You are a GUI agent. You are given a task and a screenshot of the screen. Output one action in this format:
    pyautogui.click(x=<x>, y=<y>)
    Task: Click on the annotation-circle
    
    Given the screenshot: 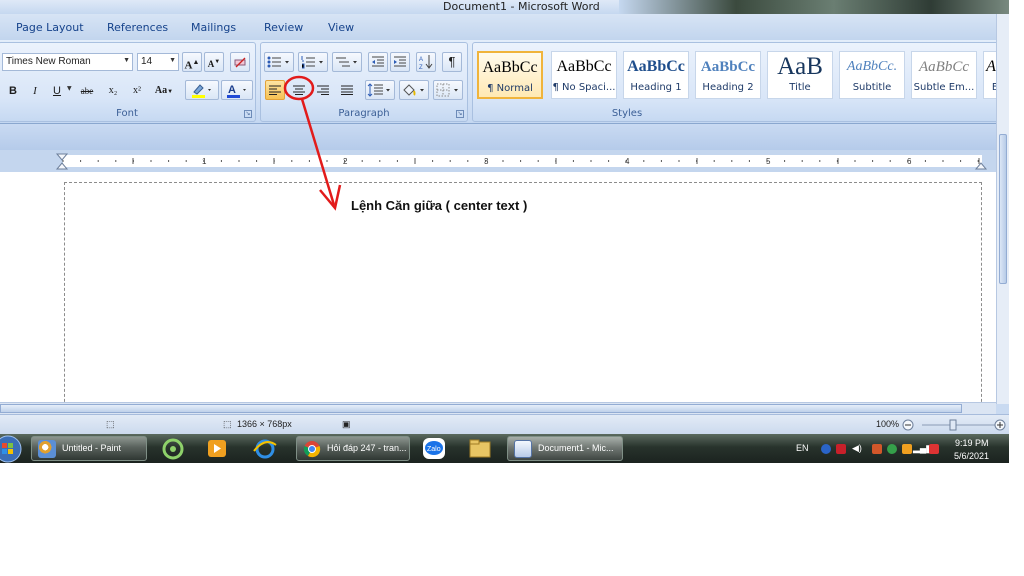 What is the action you would take?
    pyautogui.click(x=299, y=88)
    